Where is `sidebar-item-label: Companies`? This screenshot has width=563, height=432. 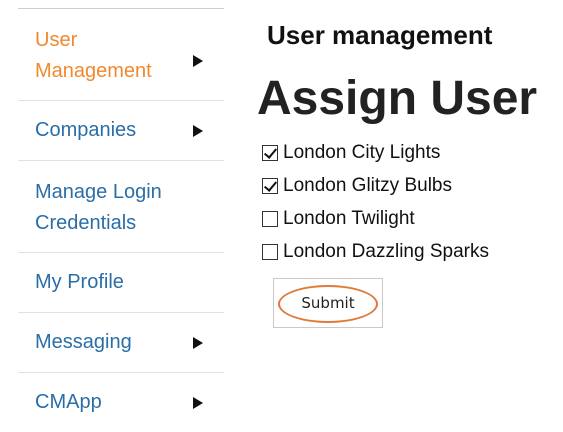
sidebar-item-label: Companies is located at coordinates (86, 130).